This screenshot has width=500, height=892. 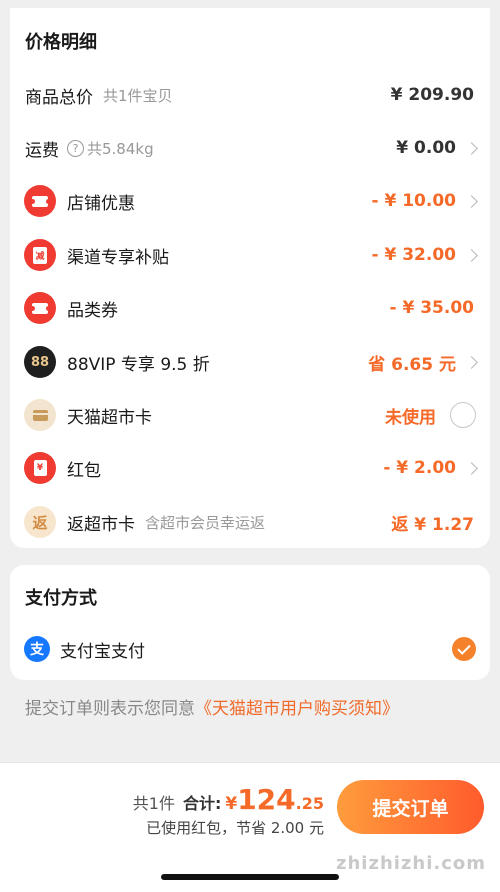 I want to click on total-summary: 共1件 合计: ¥ 124 .25, so click(x=228, y=799).